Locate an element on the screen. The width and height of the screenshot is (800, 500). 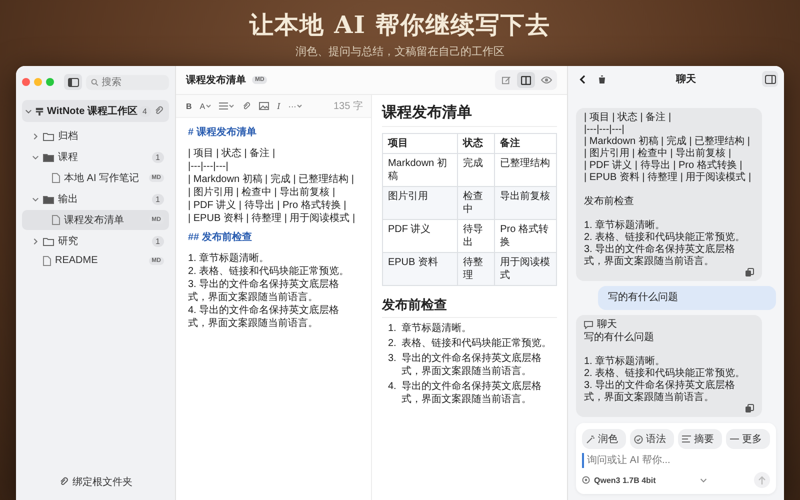
table-header-cell: 备注 is located at coordinates (525, 144).